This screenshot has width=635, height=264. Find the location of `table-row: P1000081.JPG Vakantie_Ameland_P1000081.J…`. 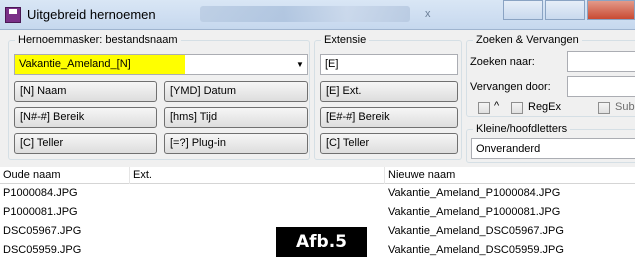

table-row: P1000081.JPG Vakantie_Ameland_P1000081.J… is located at coordinates (317, 212).